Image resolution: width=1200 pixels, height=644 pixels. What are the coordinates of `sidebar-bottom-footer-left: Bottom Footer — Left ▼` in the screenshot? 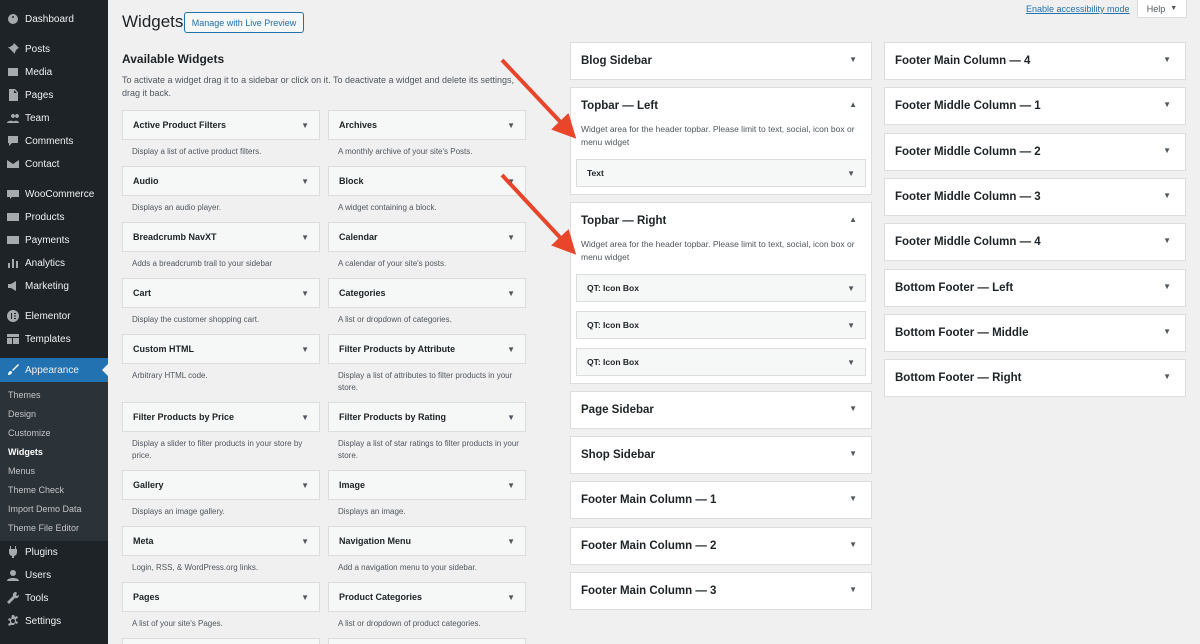 It's located at (1035, 287).